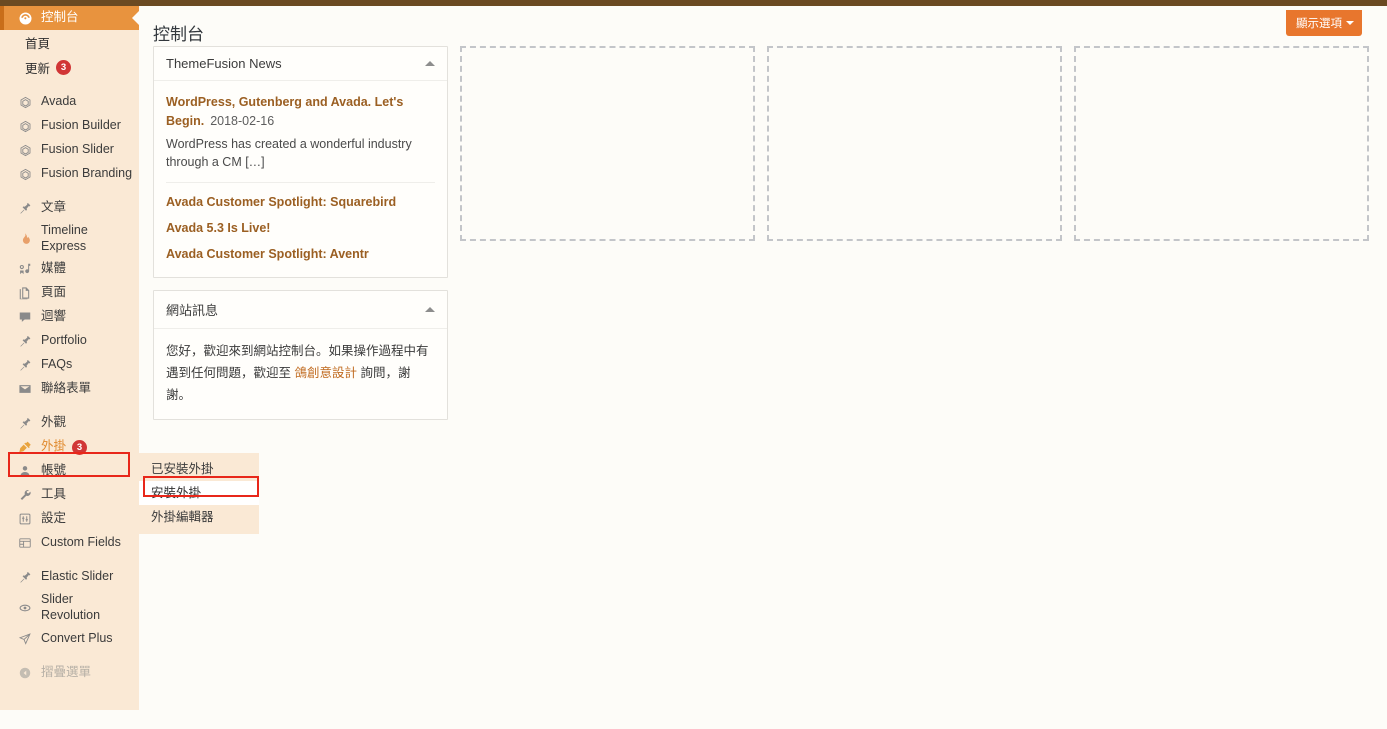 This screenshot has height=729, width=1387. I want to click on sidebar-item-contact-form: 聯絡表單, so click(69, 389).